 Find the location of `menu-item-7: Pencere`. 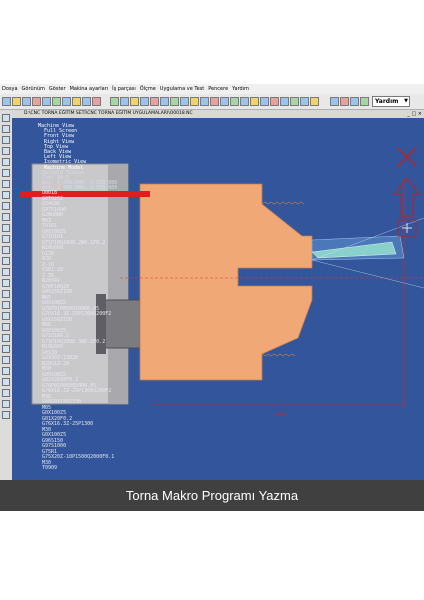

menu-item-7: Pencere is located at coordinates (218, 89).